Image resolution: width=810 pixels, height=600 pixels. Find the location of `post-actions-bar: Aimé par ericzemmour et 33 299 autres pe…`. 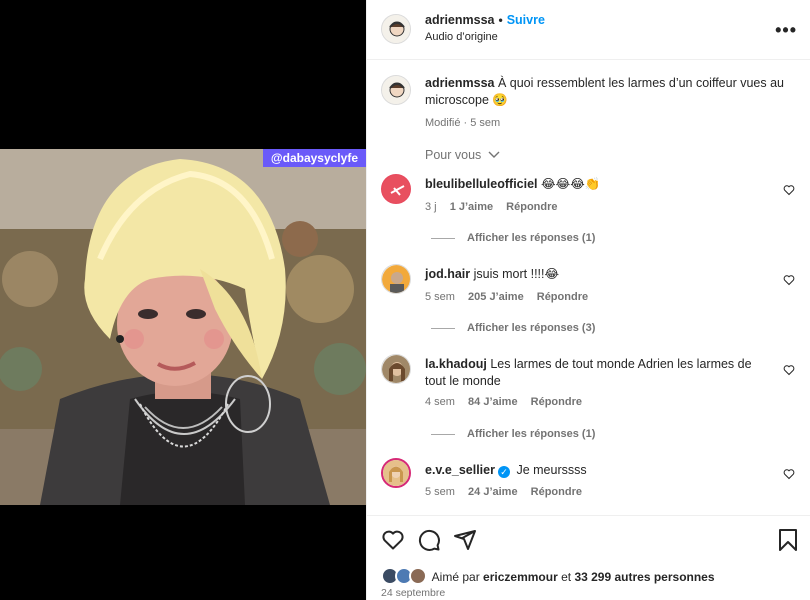

post-actions-bar: Aimé par ericzemmour et 33 299 autres pe… is located at coordinates (588, 557).